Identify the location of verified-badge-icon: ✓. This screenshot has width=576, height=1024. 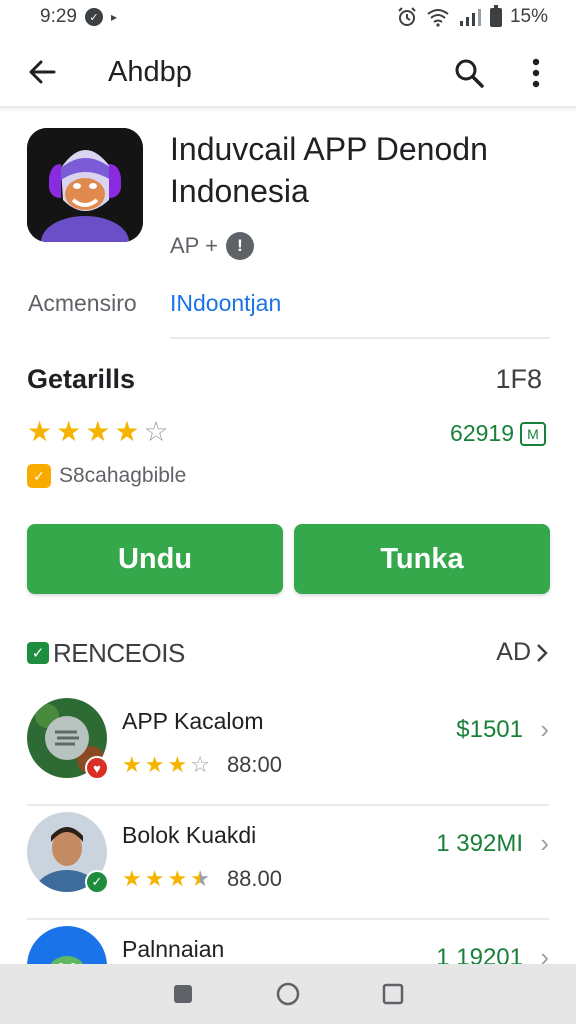
(97, 882).